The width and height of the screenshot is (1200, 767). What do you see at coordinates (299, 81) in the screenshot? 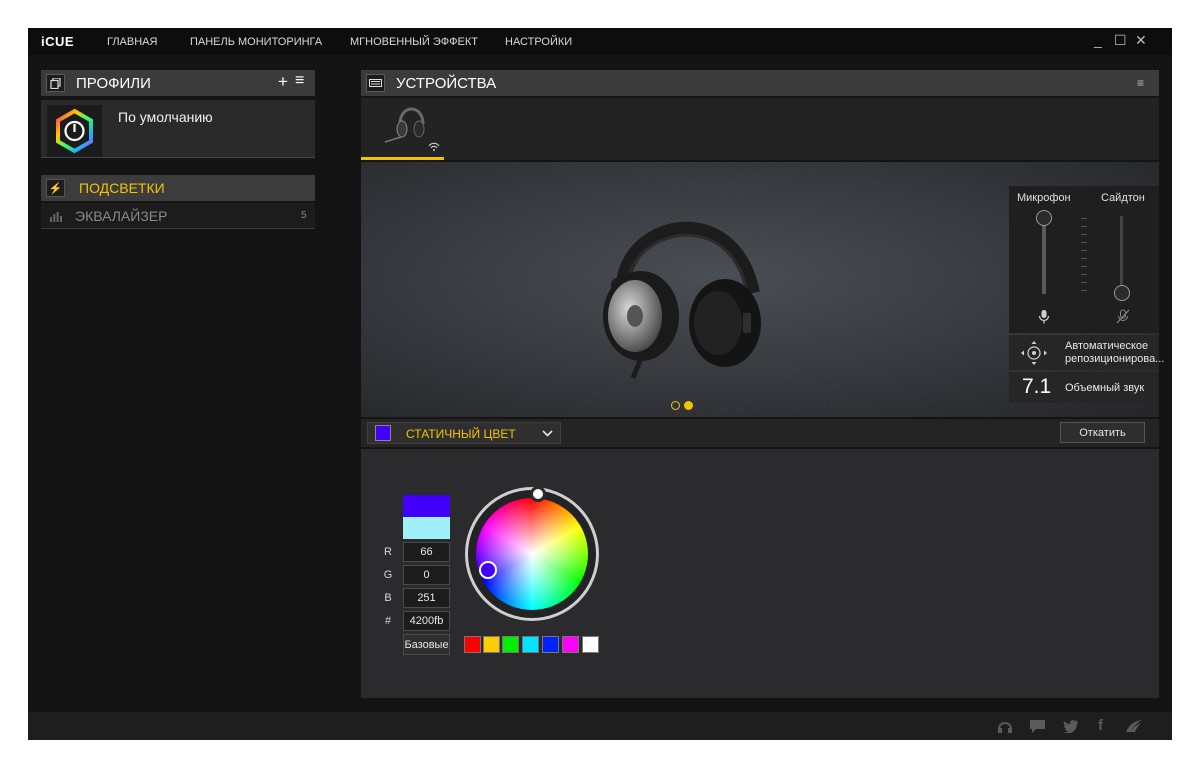
I see `profiles-menu-button: ≡` at bounding box center [299, 81].